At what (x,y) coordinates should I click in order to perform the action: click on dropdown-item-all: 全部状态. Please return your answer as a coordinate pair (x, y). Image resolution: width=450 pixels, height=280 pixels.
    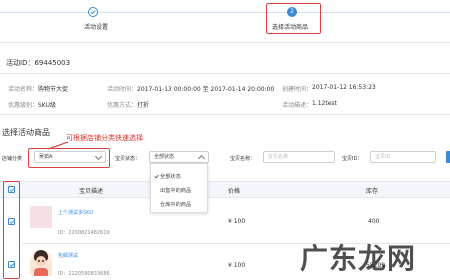
    Looking at the image, I should click on (179, 176).